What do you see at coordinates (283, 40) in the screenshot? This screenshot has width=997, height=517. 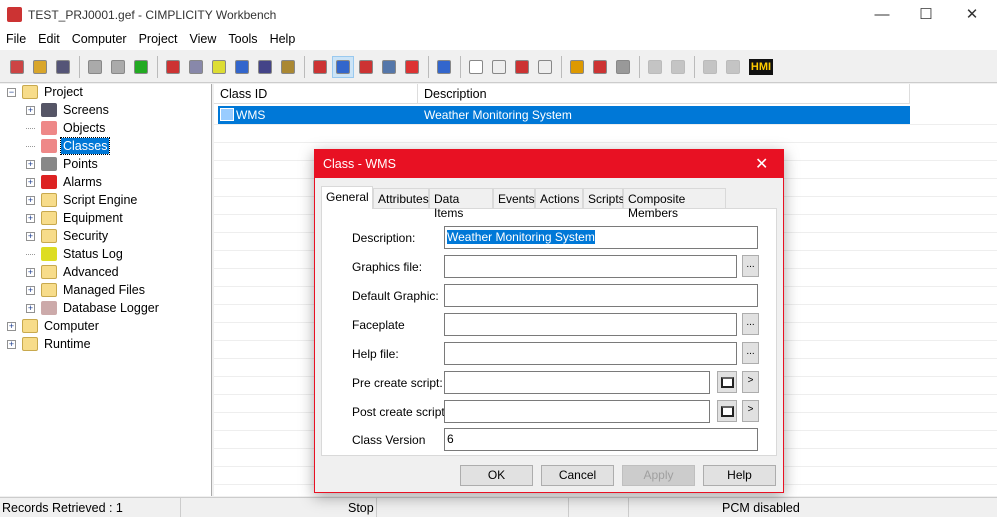 I see `menu-help: Help` at bounding box center [283, 40].